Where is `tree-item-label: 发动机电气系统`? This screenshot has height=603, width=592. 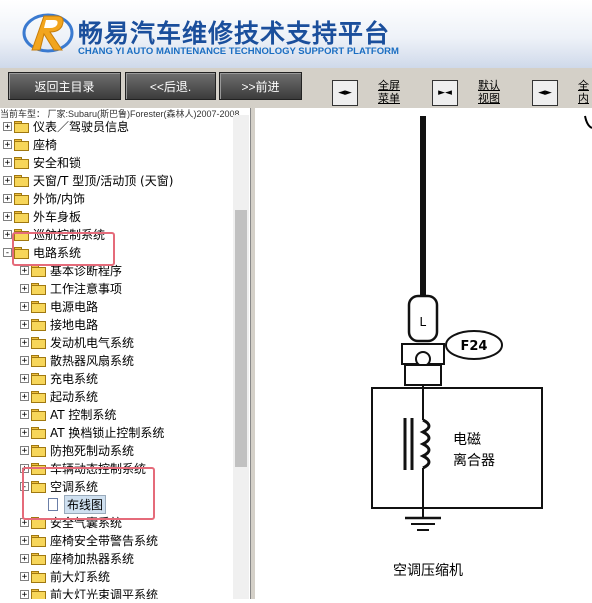 tree-item-label: 发动机电气系统 is located at coordinates (92, 342).